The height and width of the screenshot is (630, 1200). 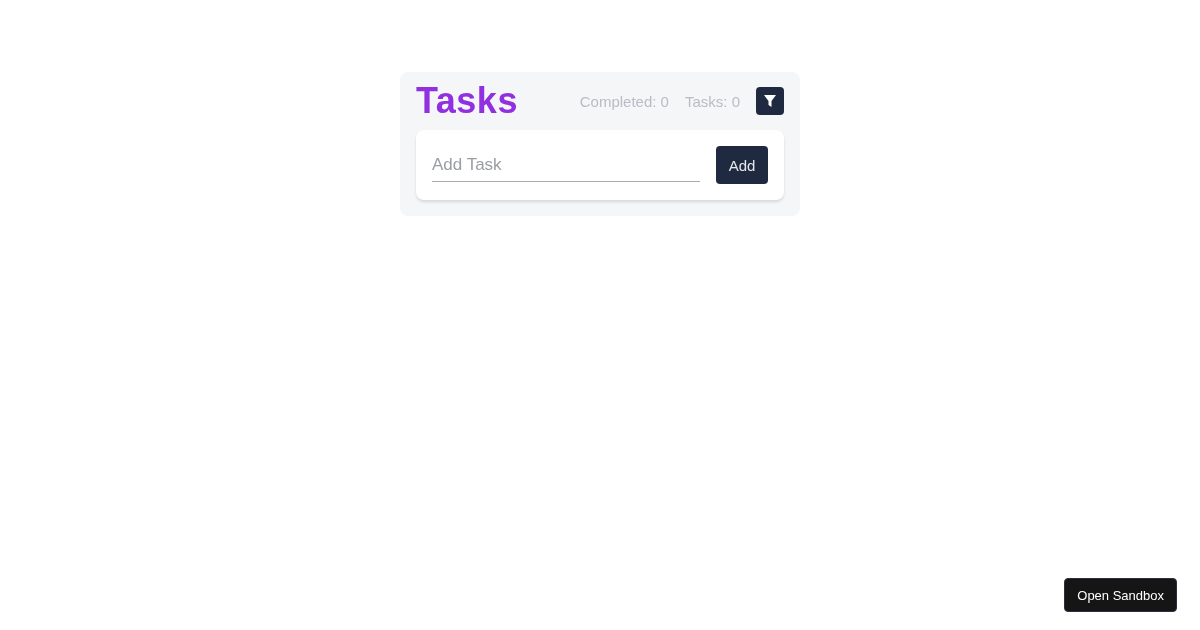 What do you see at coordinates (1120, 595) in the screenshot?
I see `open-sandbox-button: Open Sandbox` at bounding box center [1120, 595].